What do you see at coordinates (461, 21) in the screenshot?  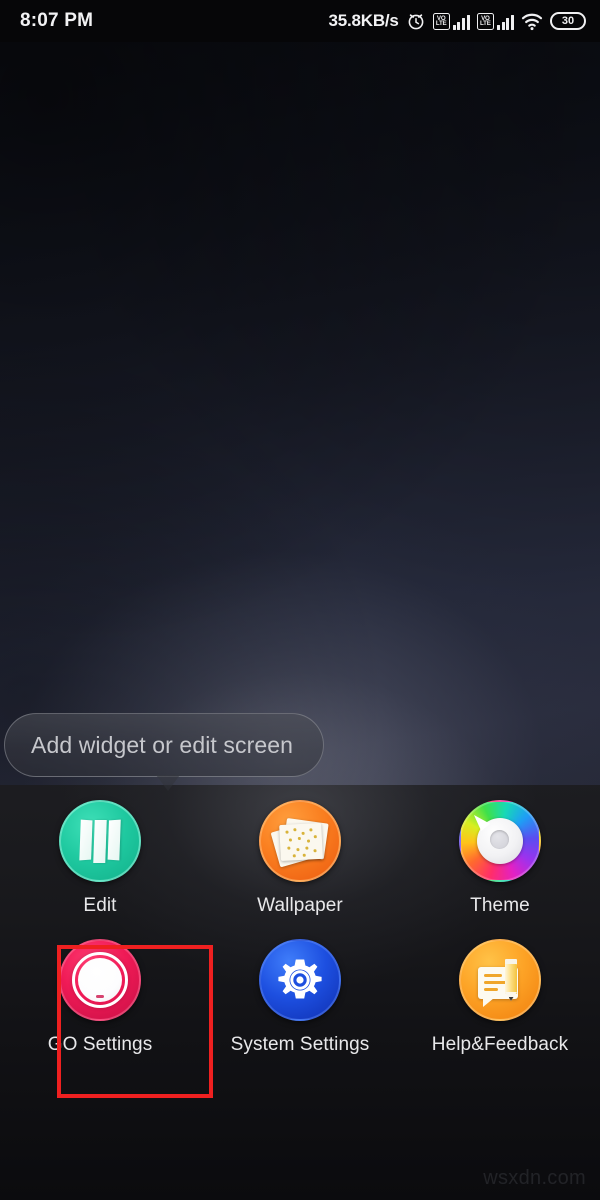 I see `signal-bars-sim1` at bounding box center [461, 21].